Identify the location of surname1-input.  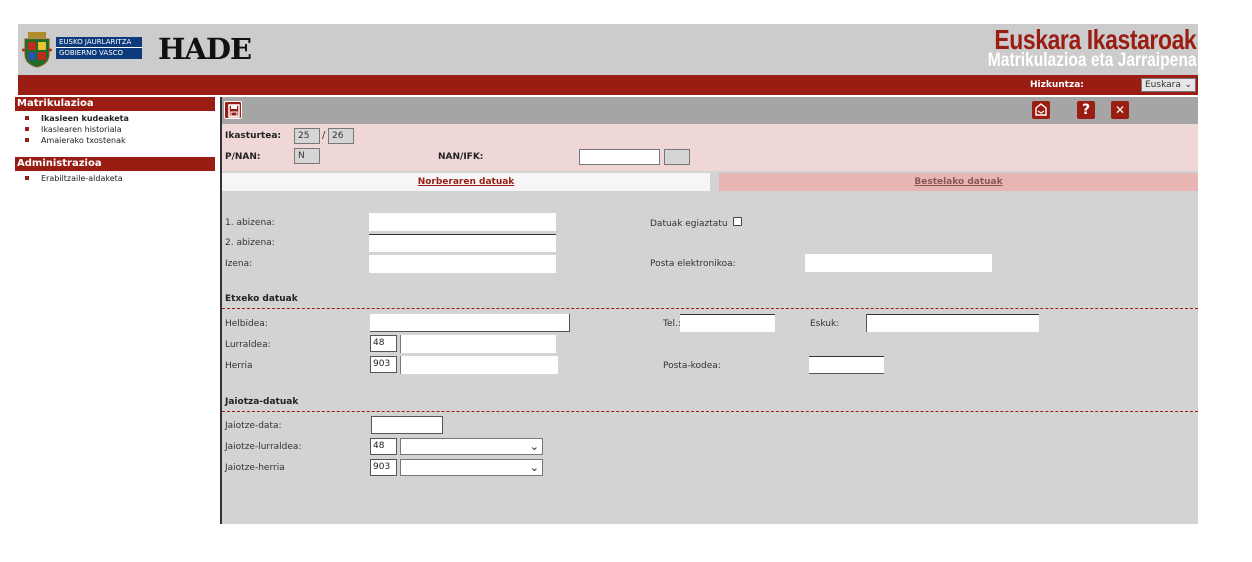
(462, 222).